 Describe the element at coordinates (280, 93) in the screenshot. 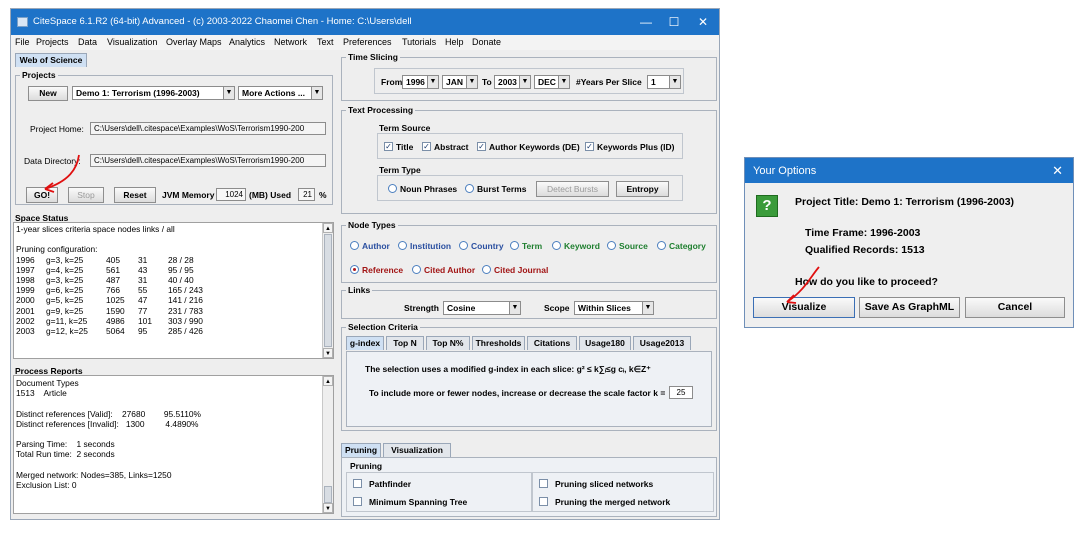

I see `more-actions-select: More Actions ... ▼` at that location.